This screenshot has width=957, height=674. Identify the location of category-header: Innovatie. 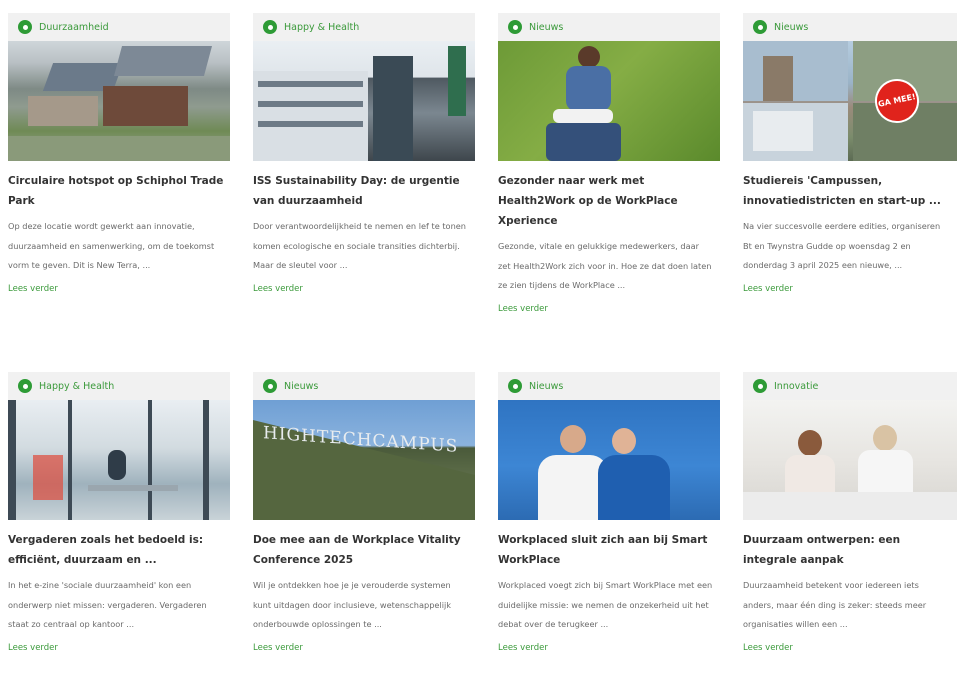
(850, 386).